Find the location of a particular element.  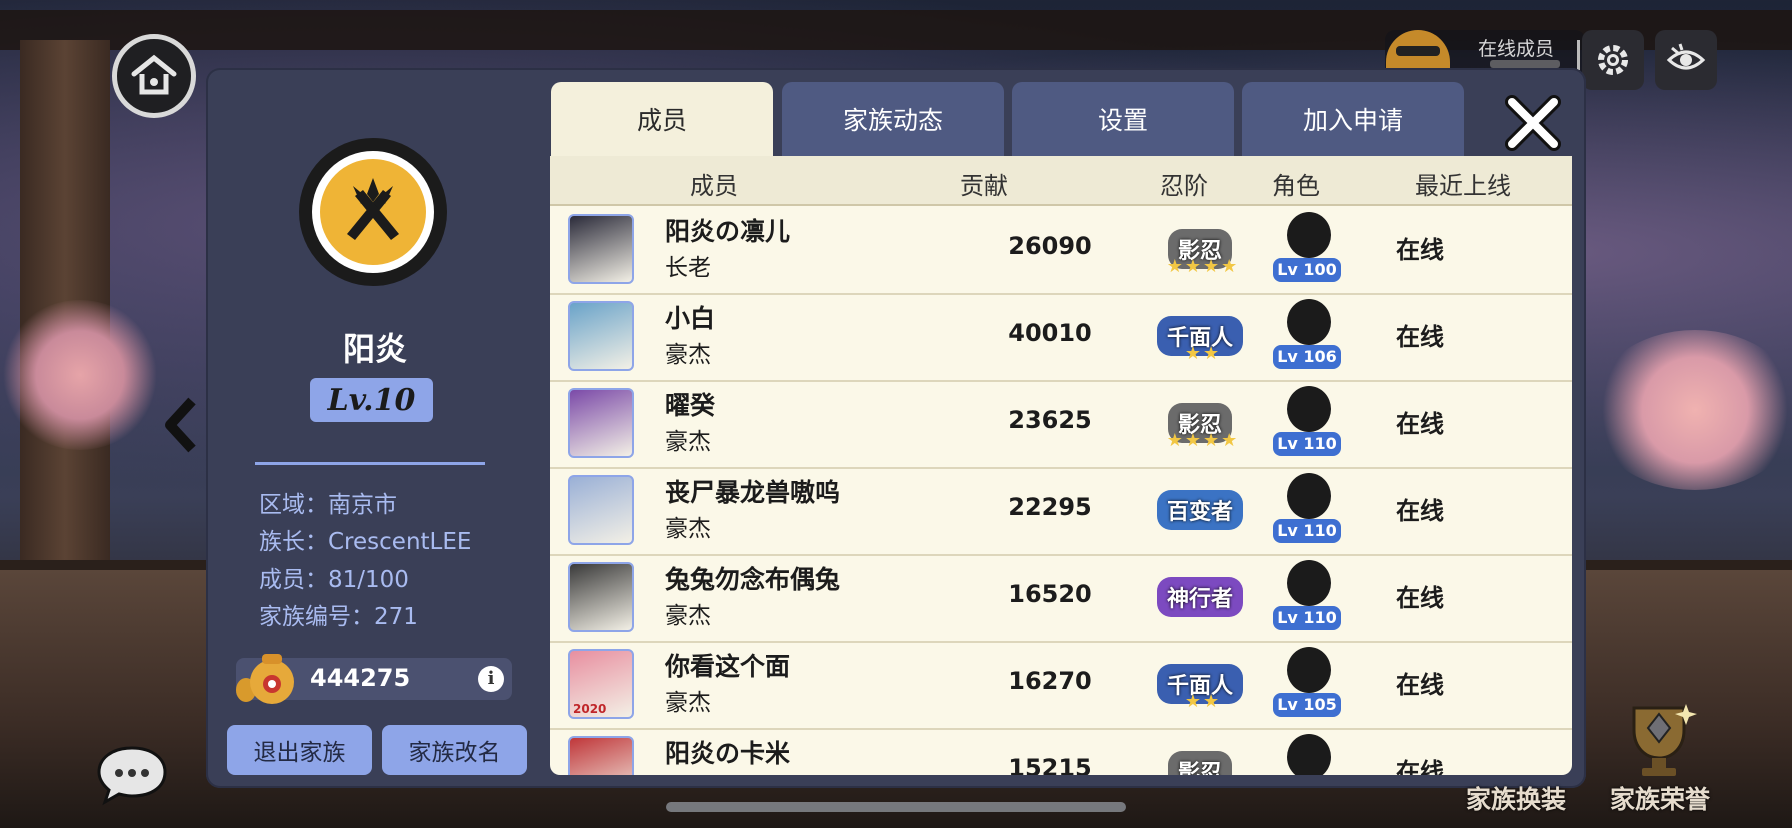

header-tier: 忍阶 is located at coordinates (1184, 186).